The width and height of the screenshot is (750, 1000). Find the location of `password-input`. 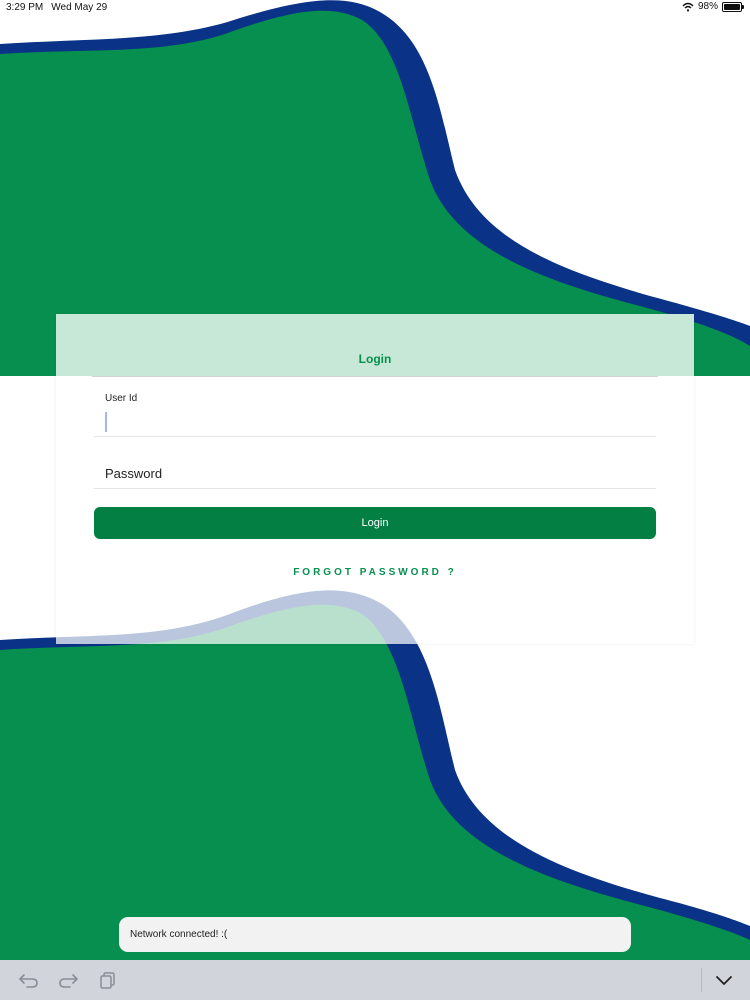

password-input is located at coordinates (375, 473).